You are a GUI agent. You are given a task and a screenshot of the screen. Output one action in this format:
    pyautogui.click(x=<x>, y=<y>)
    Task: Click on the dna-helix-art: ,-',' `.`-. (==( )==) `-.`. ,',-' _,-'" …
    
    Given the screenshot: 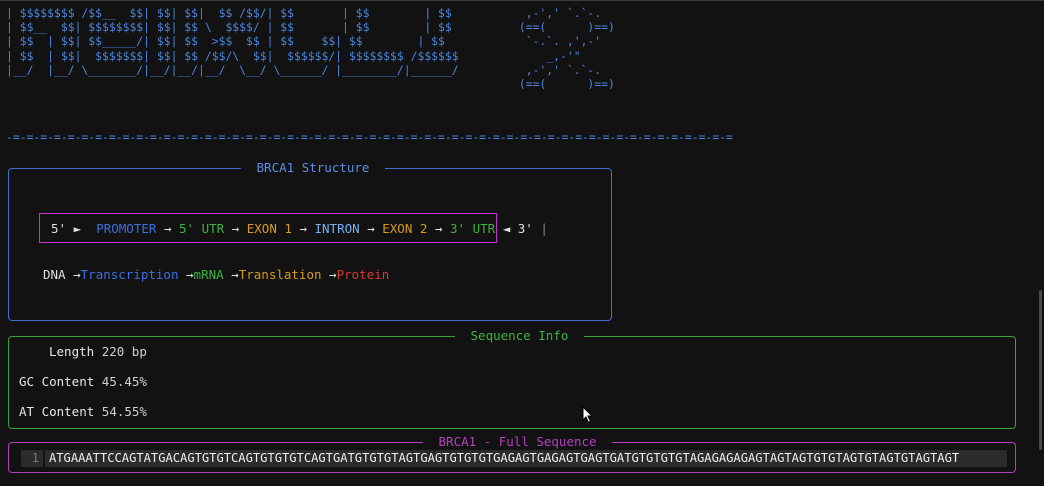 What is the action you would take?
    pyautogui.click(x=563, y=48)
    